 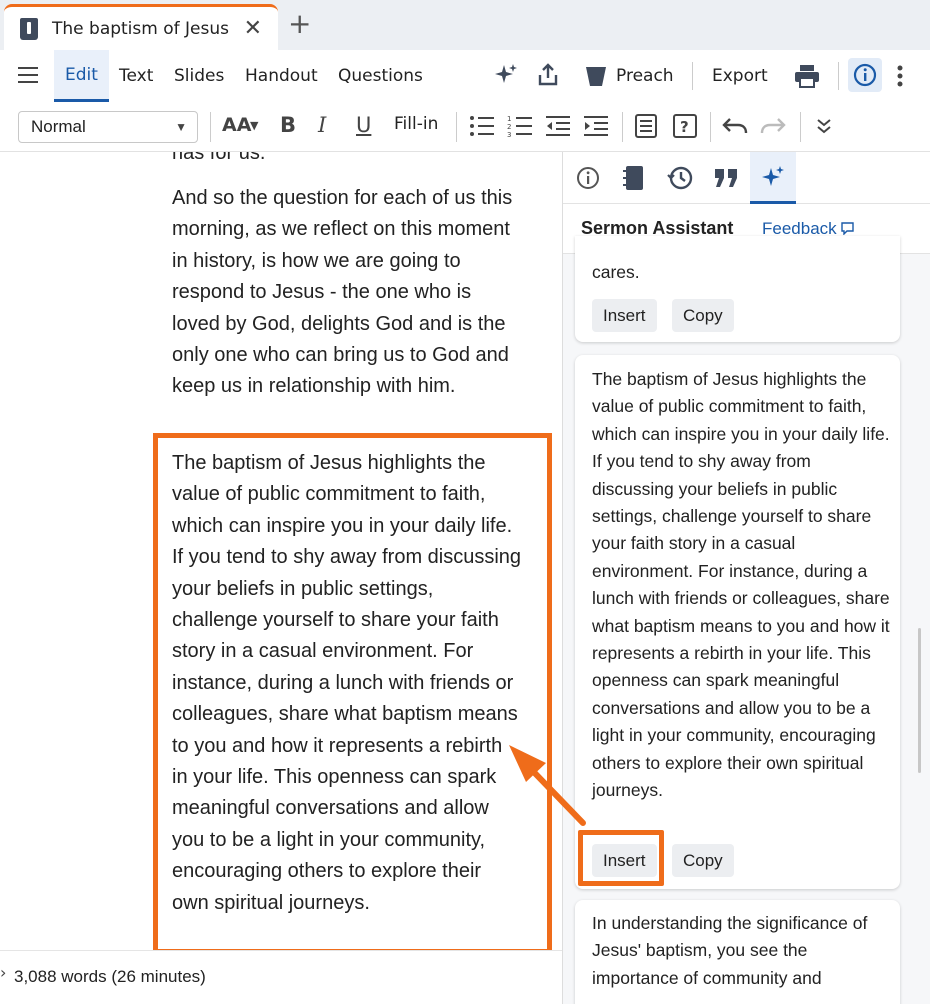 I want to click on insert-button: Insert, so click(x=624, y=315).